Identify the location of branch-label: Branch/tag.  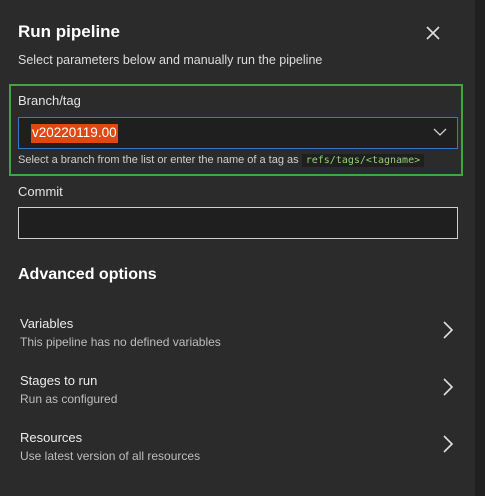
(49, 100).